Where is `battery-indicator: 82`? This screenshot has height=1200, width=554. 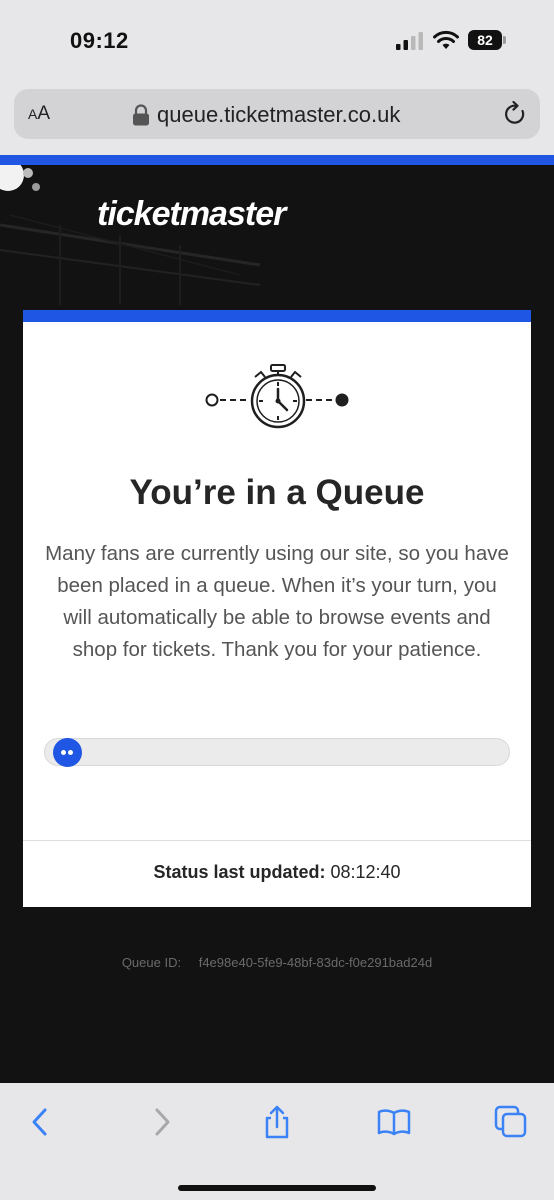
battery-indicator: 82 is located at coordinates (487, 40).